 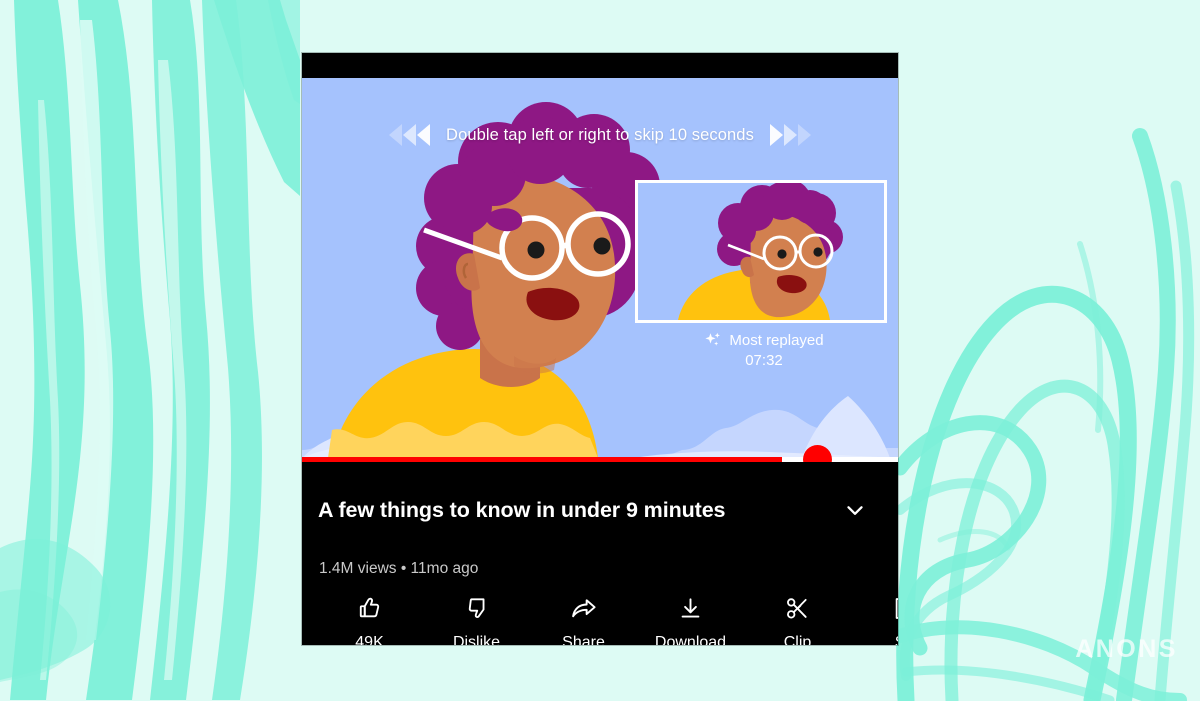 I want to click on title-row: A few things to know in under 9 minutes, so click(x=600, y=510).